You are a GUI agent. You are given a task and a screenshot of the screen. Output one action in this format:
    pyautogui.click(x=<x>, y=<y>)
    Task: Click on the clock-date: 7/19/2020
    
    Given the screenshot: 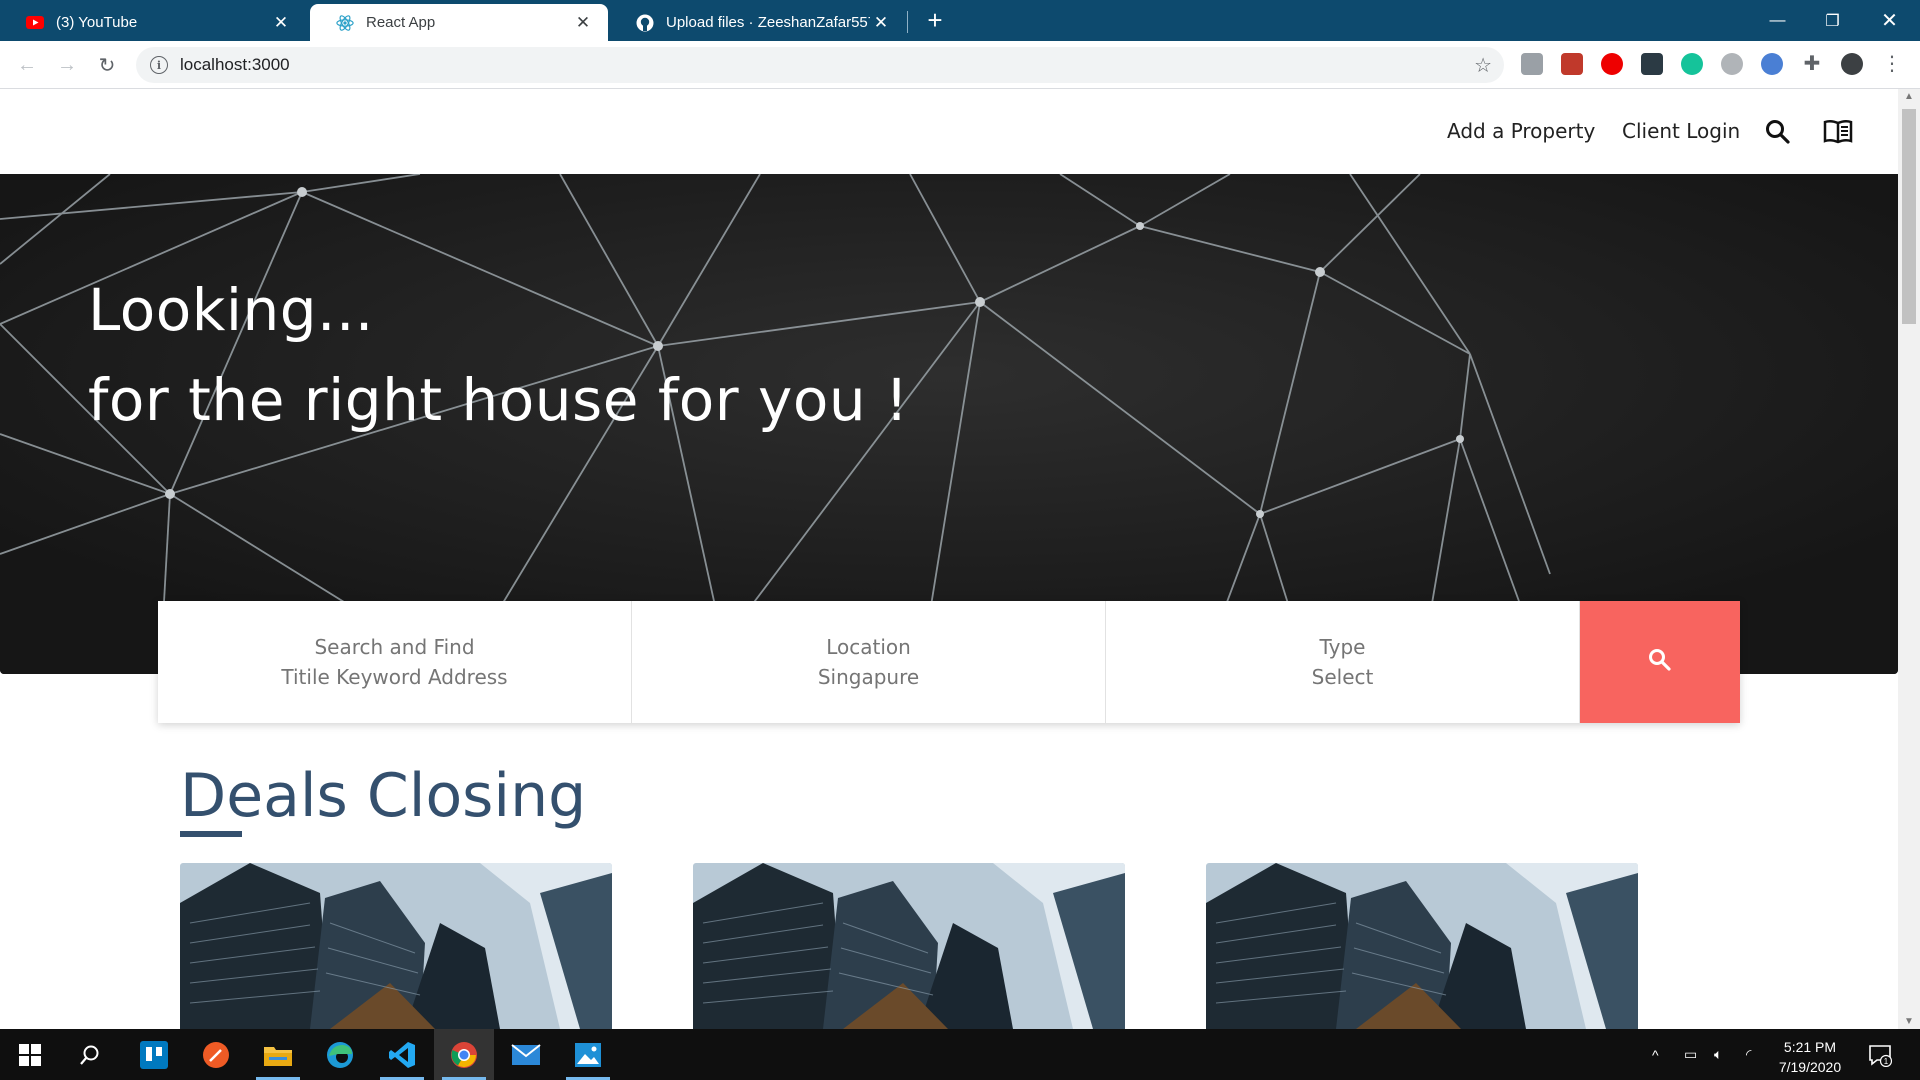 What is the action you would take?
    pyautogui.click(x=1810, y=1067)
    